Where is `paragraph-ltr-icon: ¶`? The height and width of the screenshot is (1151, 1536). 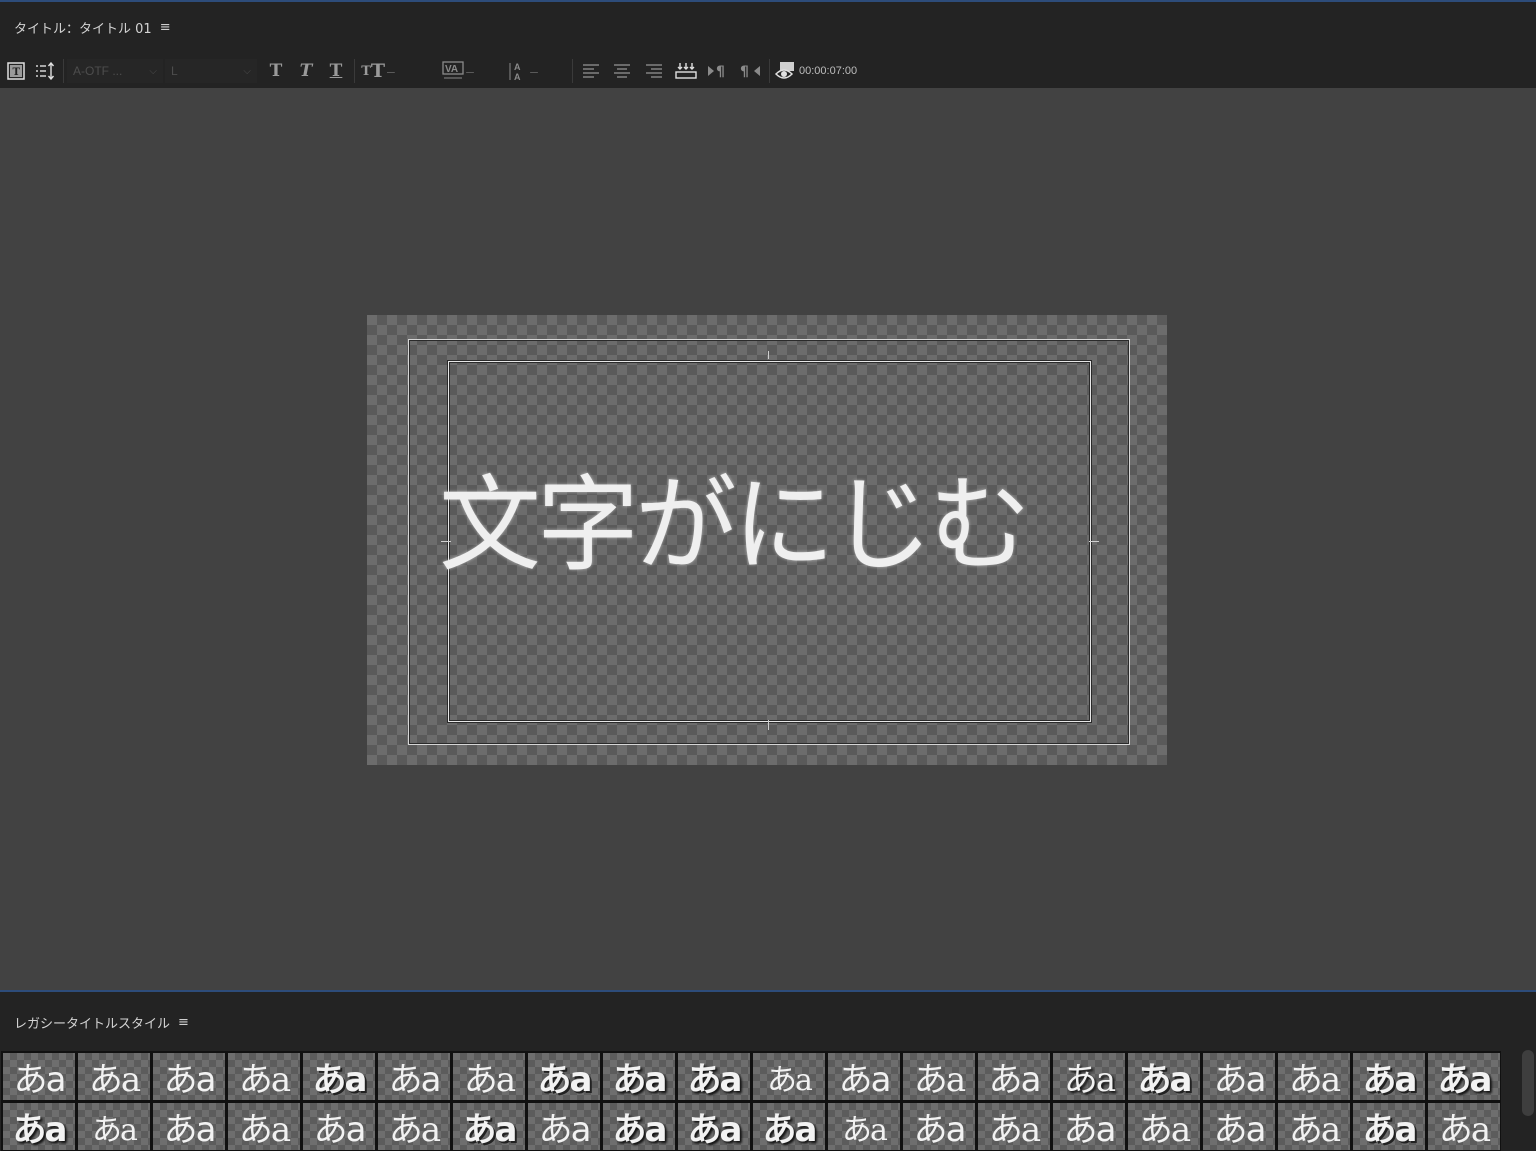
paragraph-ltr-icon: ¶ is located at coordinates (718, 71).